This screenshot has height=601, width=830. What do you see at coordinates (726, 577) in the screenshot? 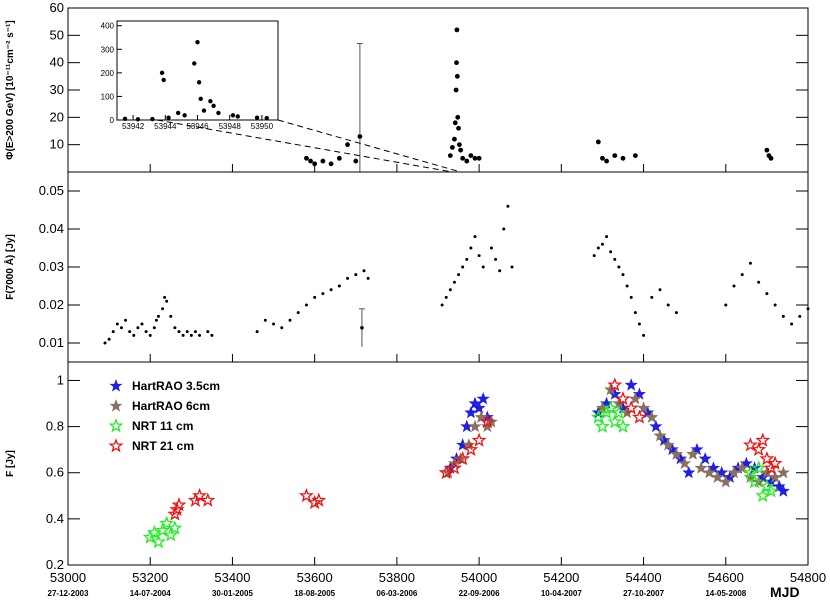
I see `x-tick-label: 54600` at bounding box center [726, 577].